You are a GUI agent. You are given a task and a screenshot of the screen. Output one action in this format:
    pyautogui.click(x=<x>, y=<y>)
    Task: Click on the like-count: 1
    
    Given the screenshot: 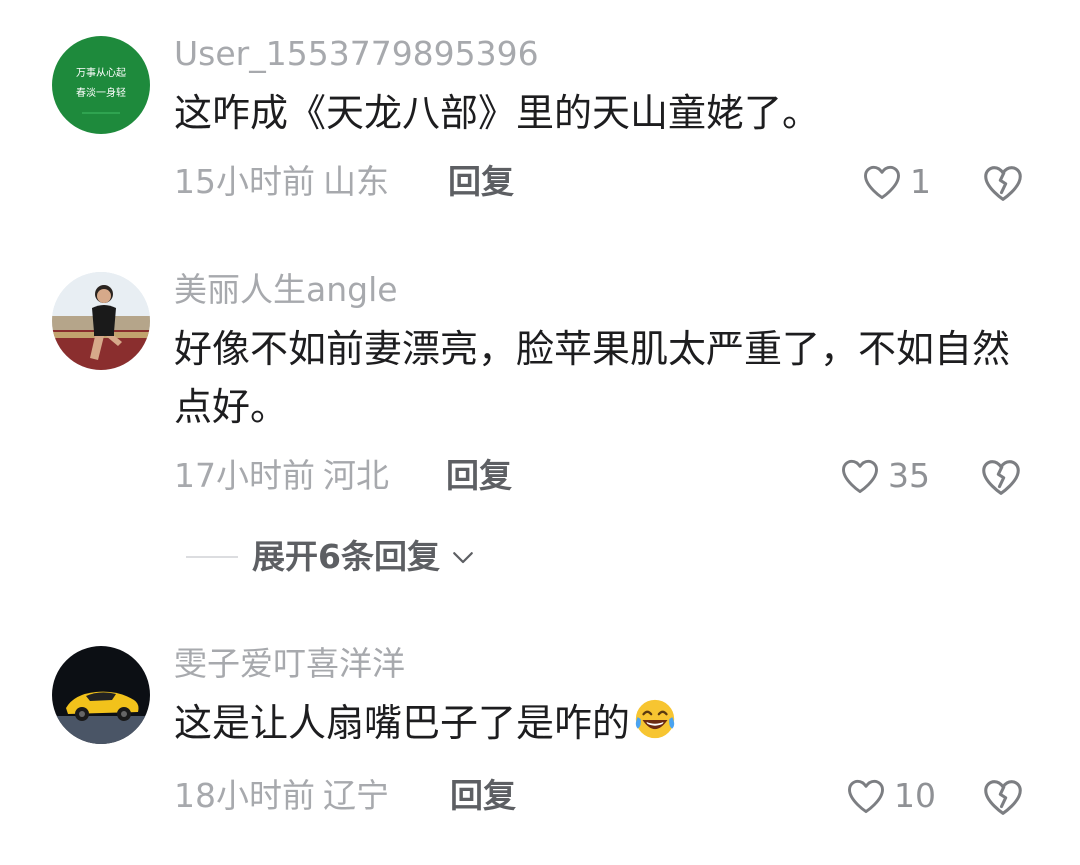 What is the action you would take?
    pyautogui.click(x=920, y=181)
    